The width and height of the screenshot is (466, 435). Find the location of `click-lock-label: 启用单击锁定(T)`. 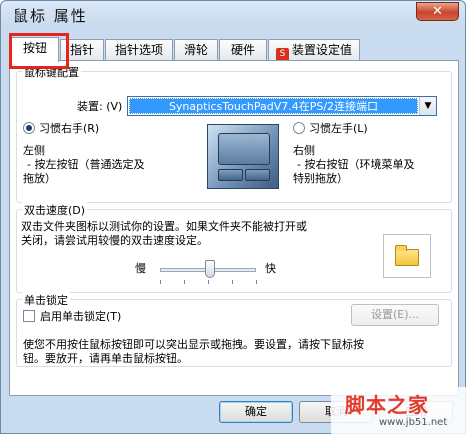

click-lock-label: 启用单击锁定(T) is located at coordinates (81, 316).